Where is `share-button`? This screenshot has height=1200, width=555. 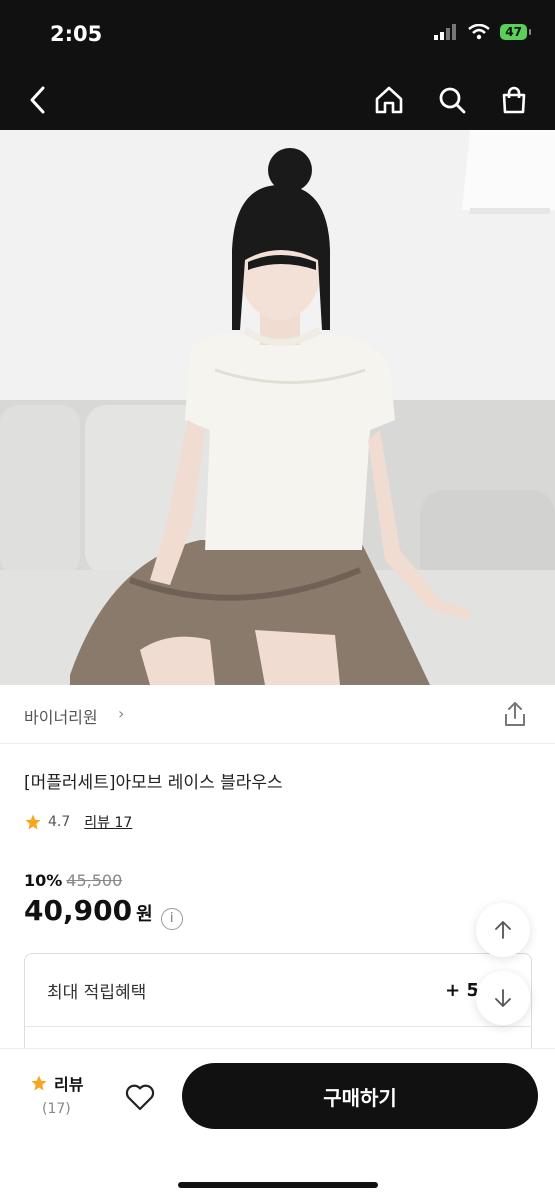
share-button is located at coordinates (515, 714).